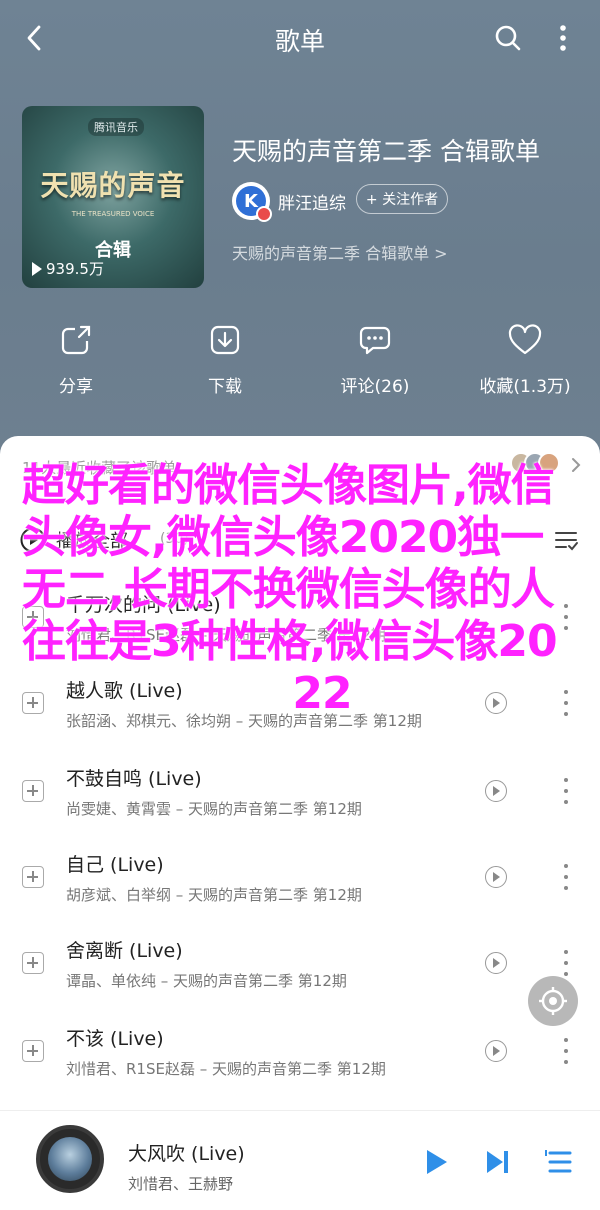 Image resolution: width=600 pixels, height=1210 pixels. I want to click on playlist-queue-icon, so click(559, 1162).